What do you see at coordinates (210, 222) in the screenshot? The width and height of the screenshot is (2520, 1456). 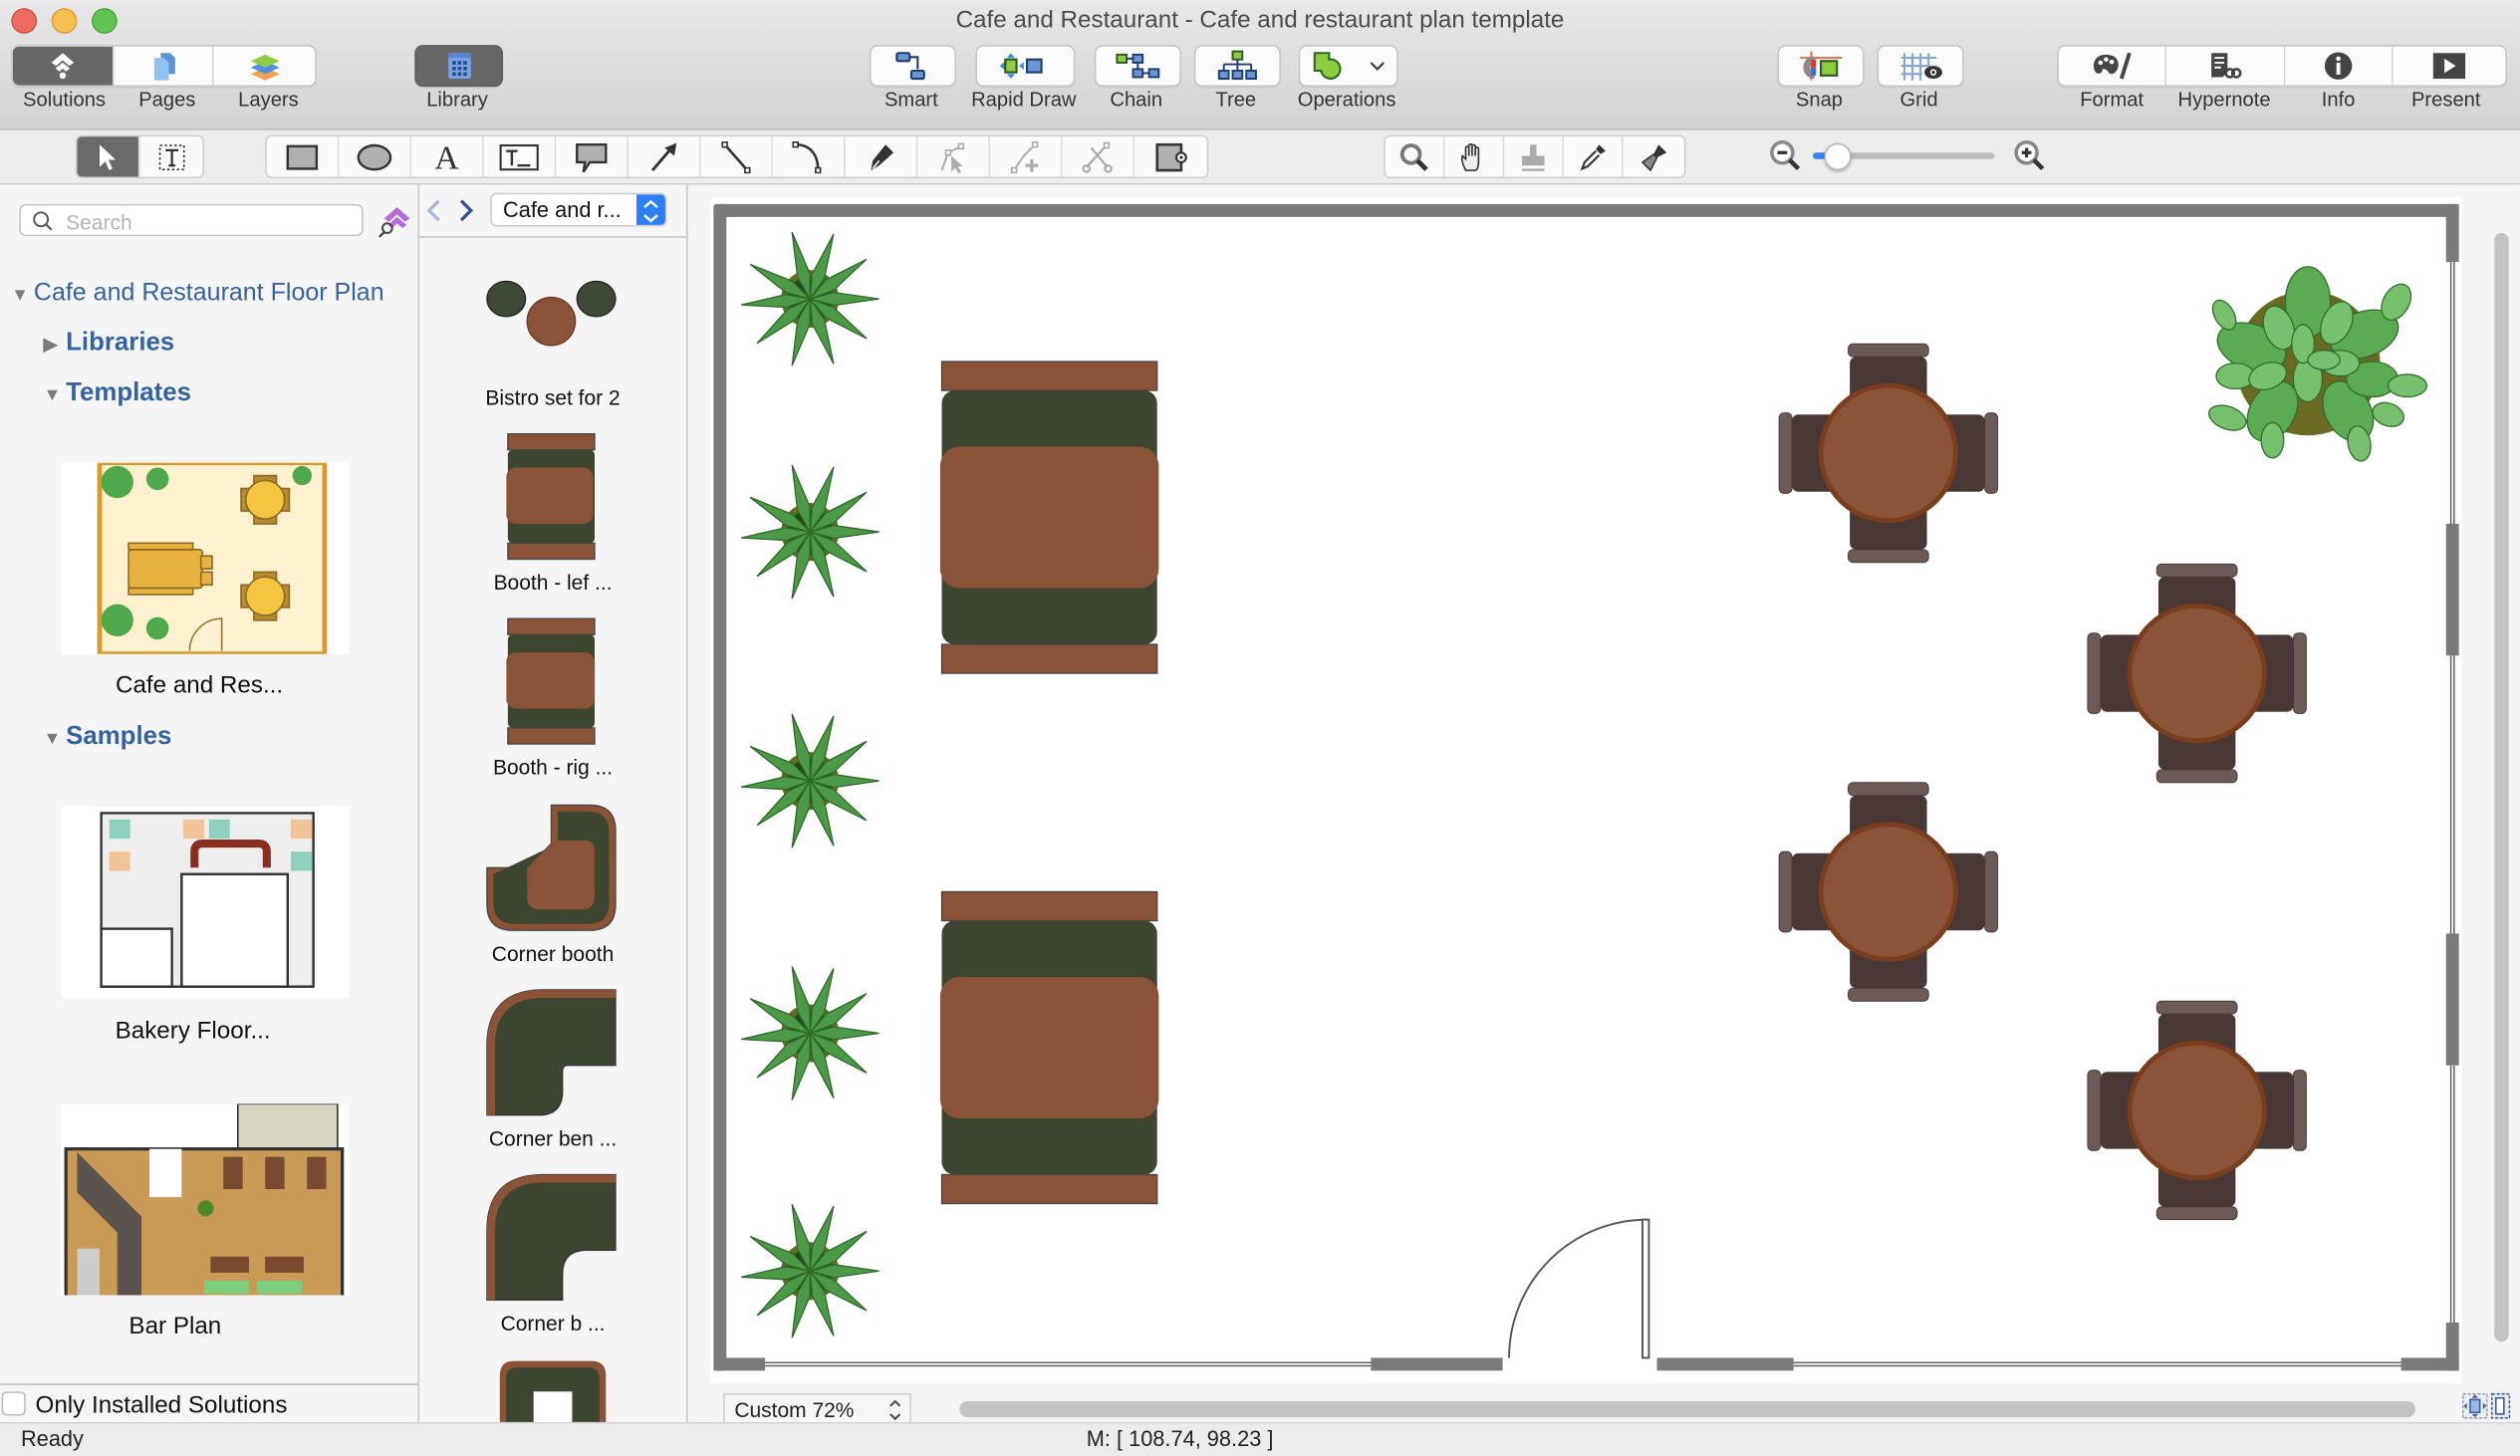 I see `search-input` at bounding box center [210, 222].